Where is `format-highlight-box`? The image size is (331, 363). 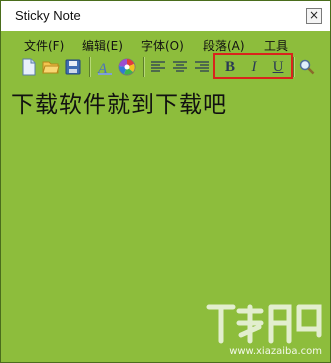 format-highlight-box is located at coordinates (253, 66).